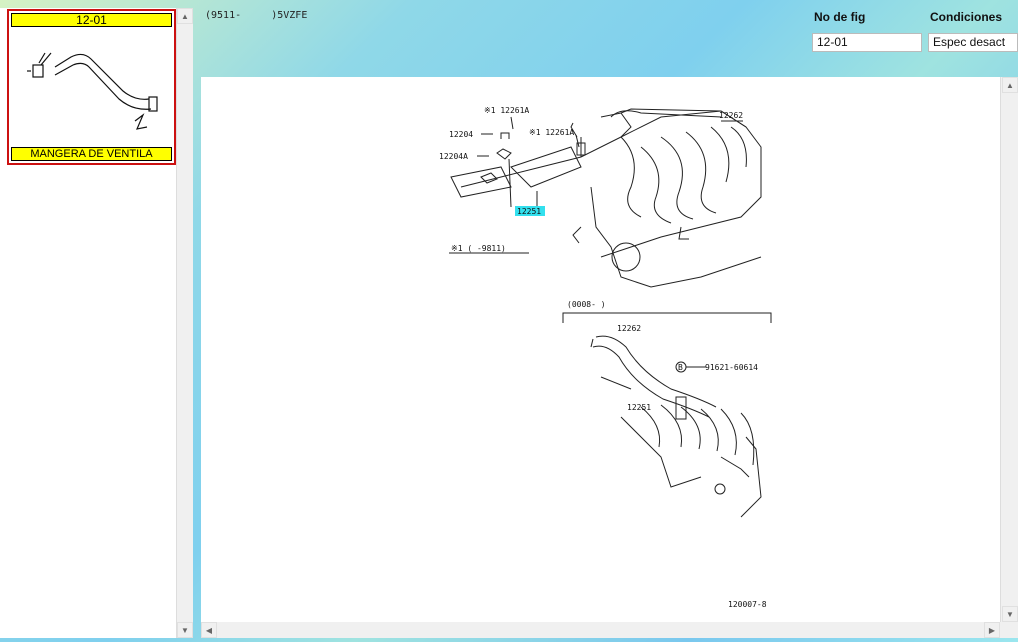 The height and width of the screenshot is (642, 1018). What do you see at coordinates (529, 211) in the screenshot?
I see `label-12251-highlighted: 12251` at bounding box center [529, 211].